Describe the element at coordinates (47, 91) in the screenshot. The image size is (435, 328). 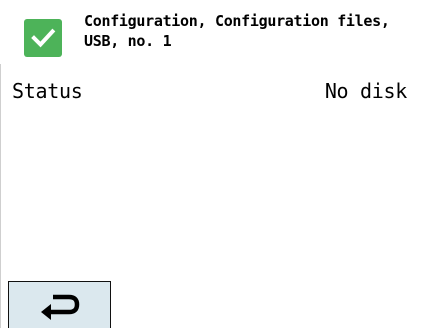
I see `status-label: Status` at that location.